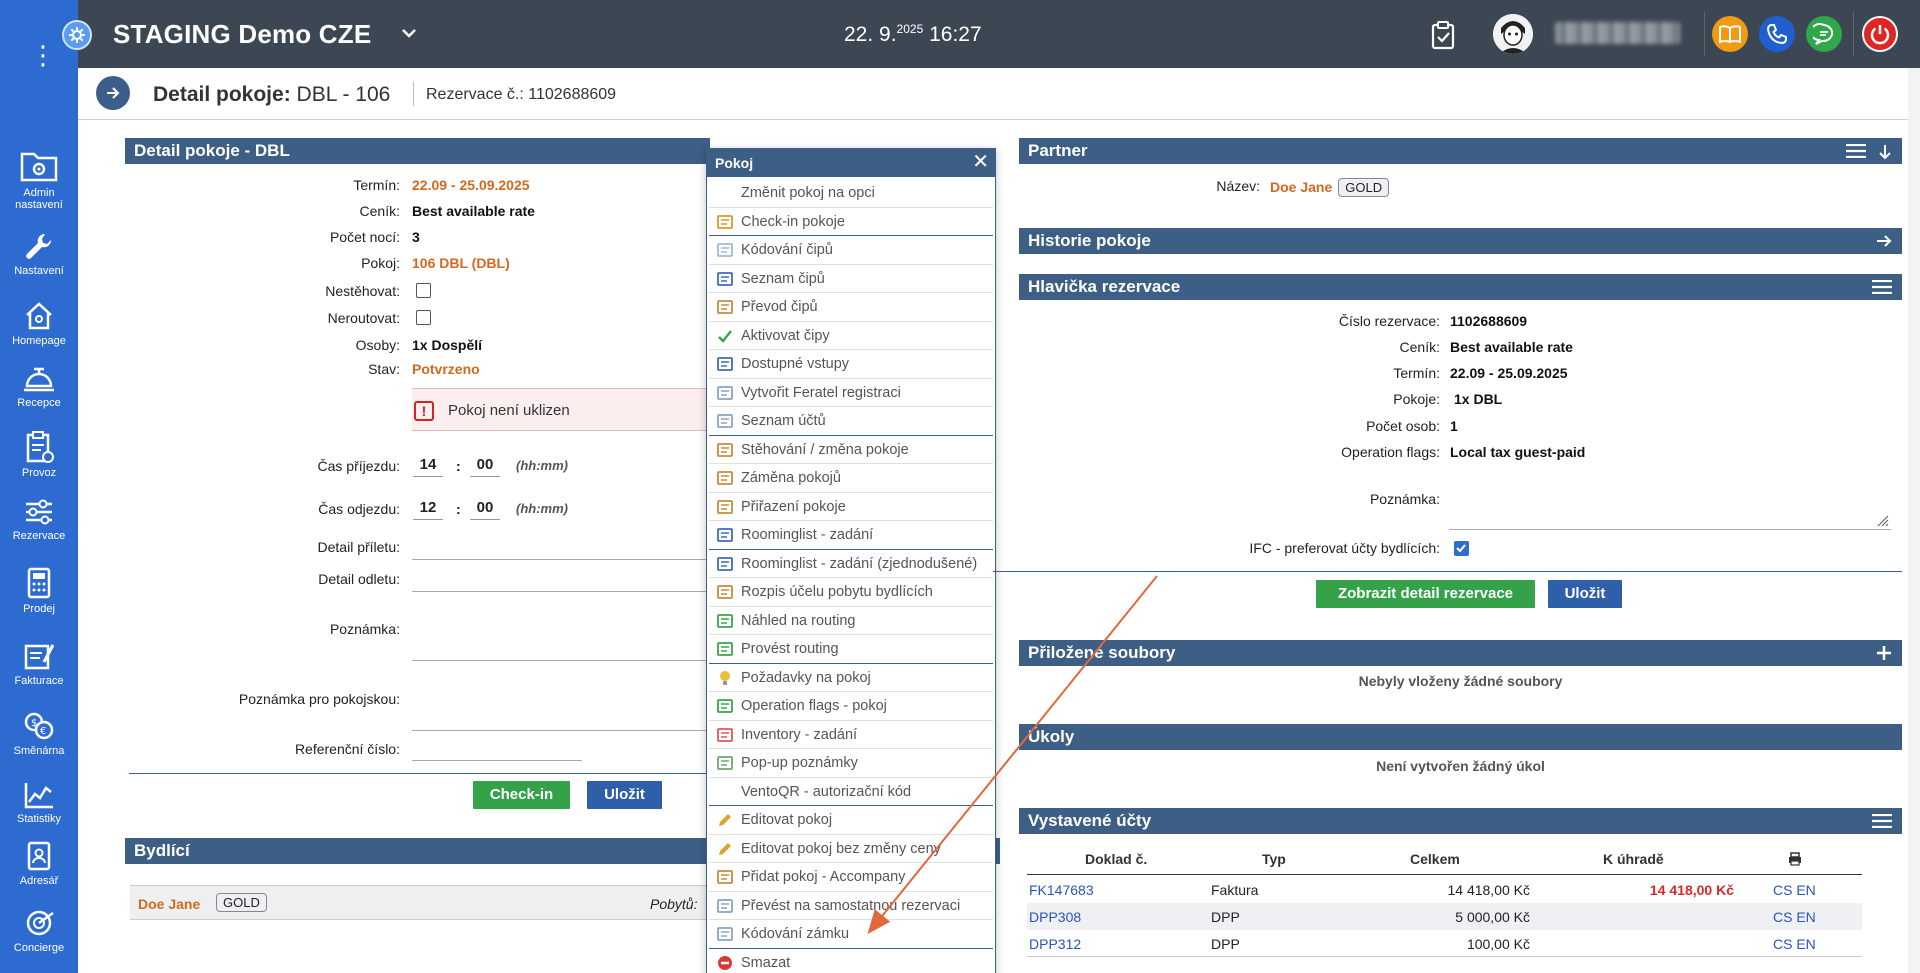 This screenshot has width=1920, height=973. Describe the element at coordinates (1880, 34) in the screenshot. I see `logout-button` at that location.